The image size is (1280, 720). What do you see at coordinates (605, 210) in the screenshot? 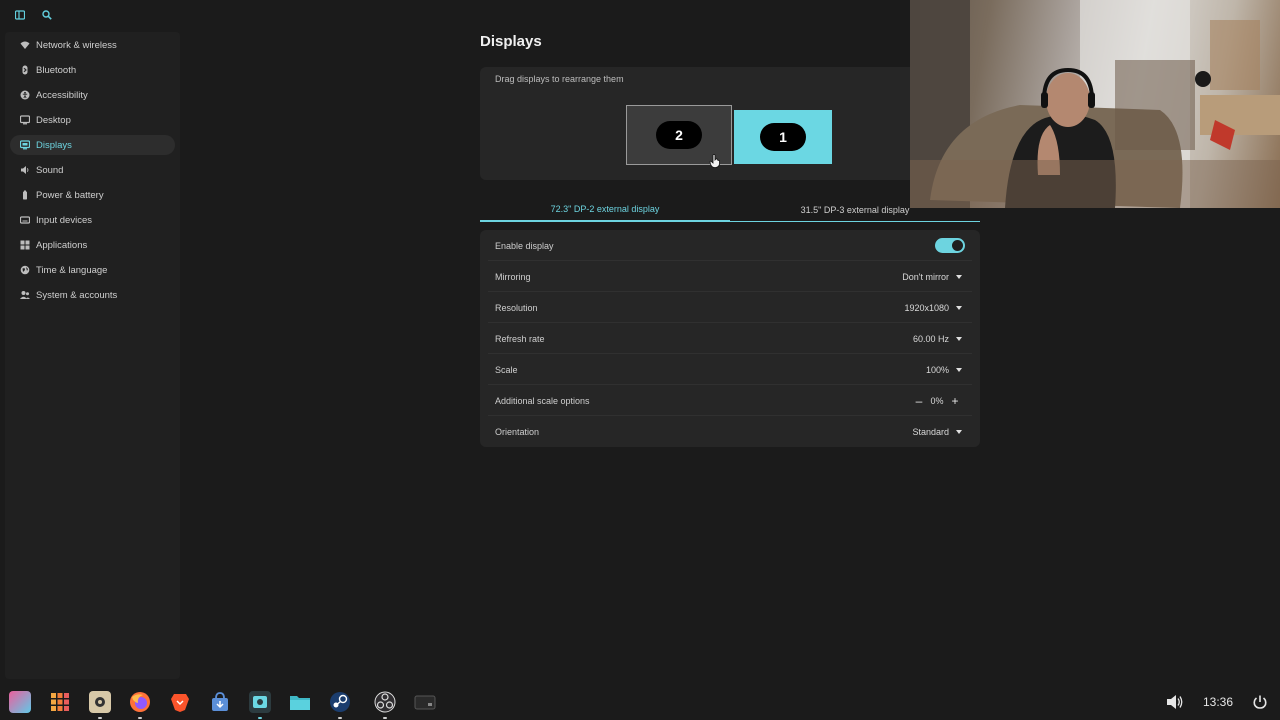
I see `tab-dp-2: 72.3" DP-2 external display` at bounding box center [605, 210].